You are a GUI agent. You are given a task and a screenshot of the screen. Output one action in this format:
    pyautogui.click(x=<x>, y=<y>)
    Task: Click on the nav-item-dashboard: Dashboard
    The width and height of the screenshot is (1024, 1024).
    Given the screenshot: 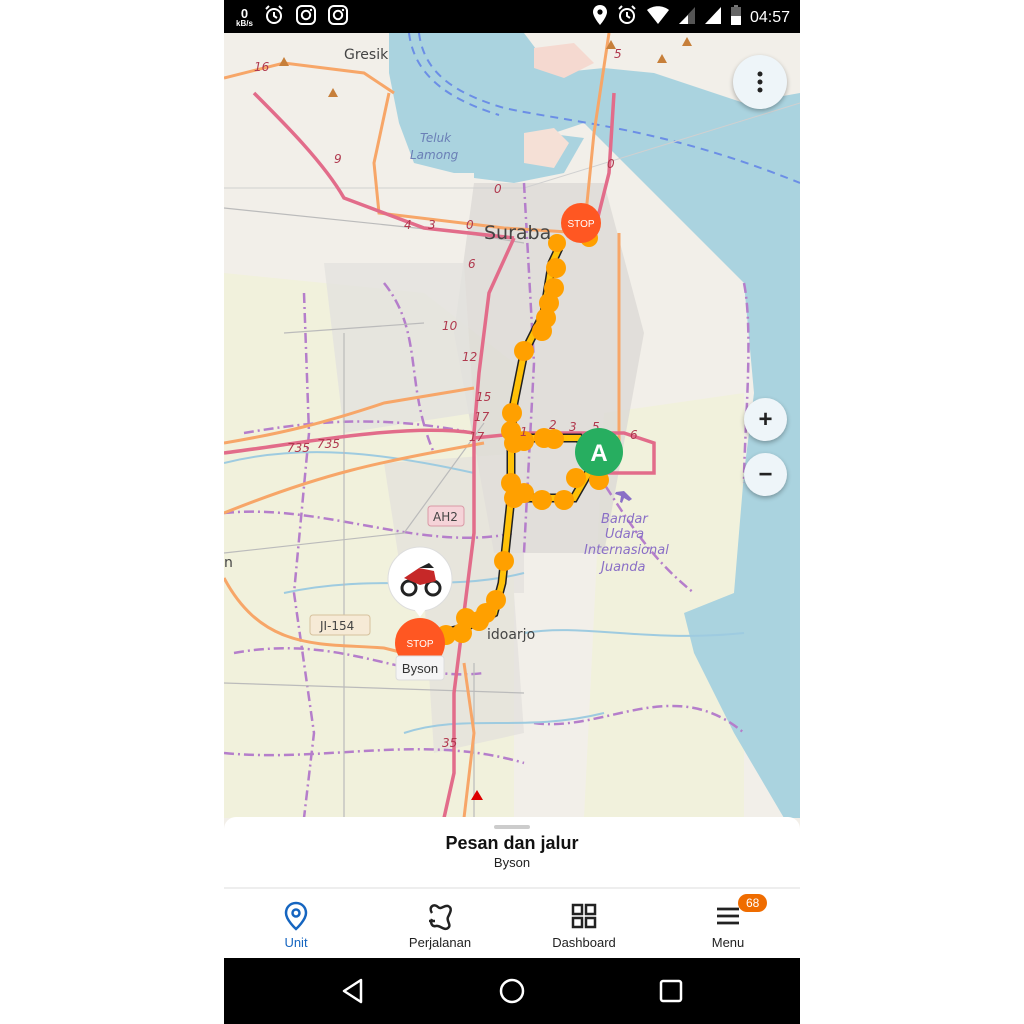 What is the action you would take?
    pyautogui.click(x=584, y=923)
    